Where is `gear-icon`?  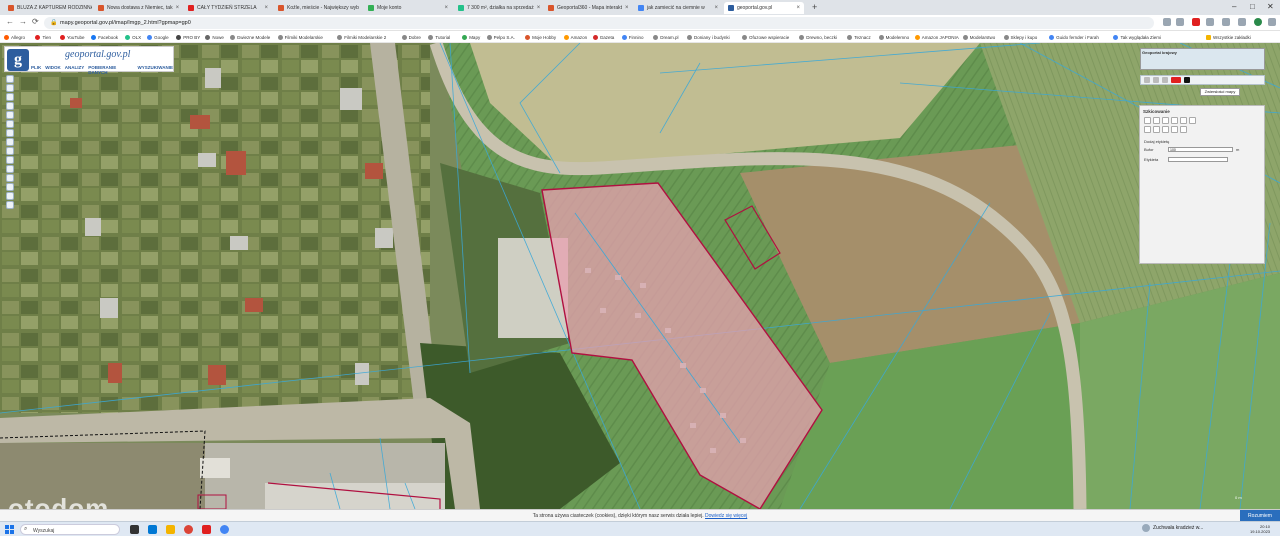 gear-icon is located at coordinates (1187, 80).